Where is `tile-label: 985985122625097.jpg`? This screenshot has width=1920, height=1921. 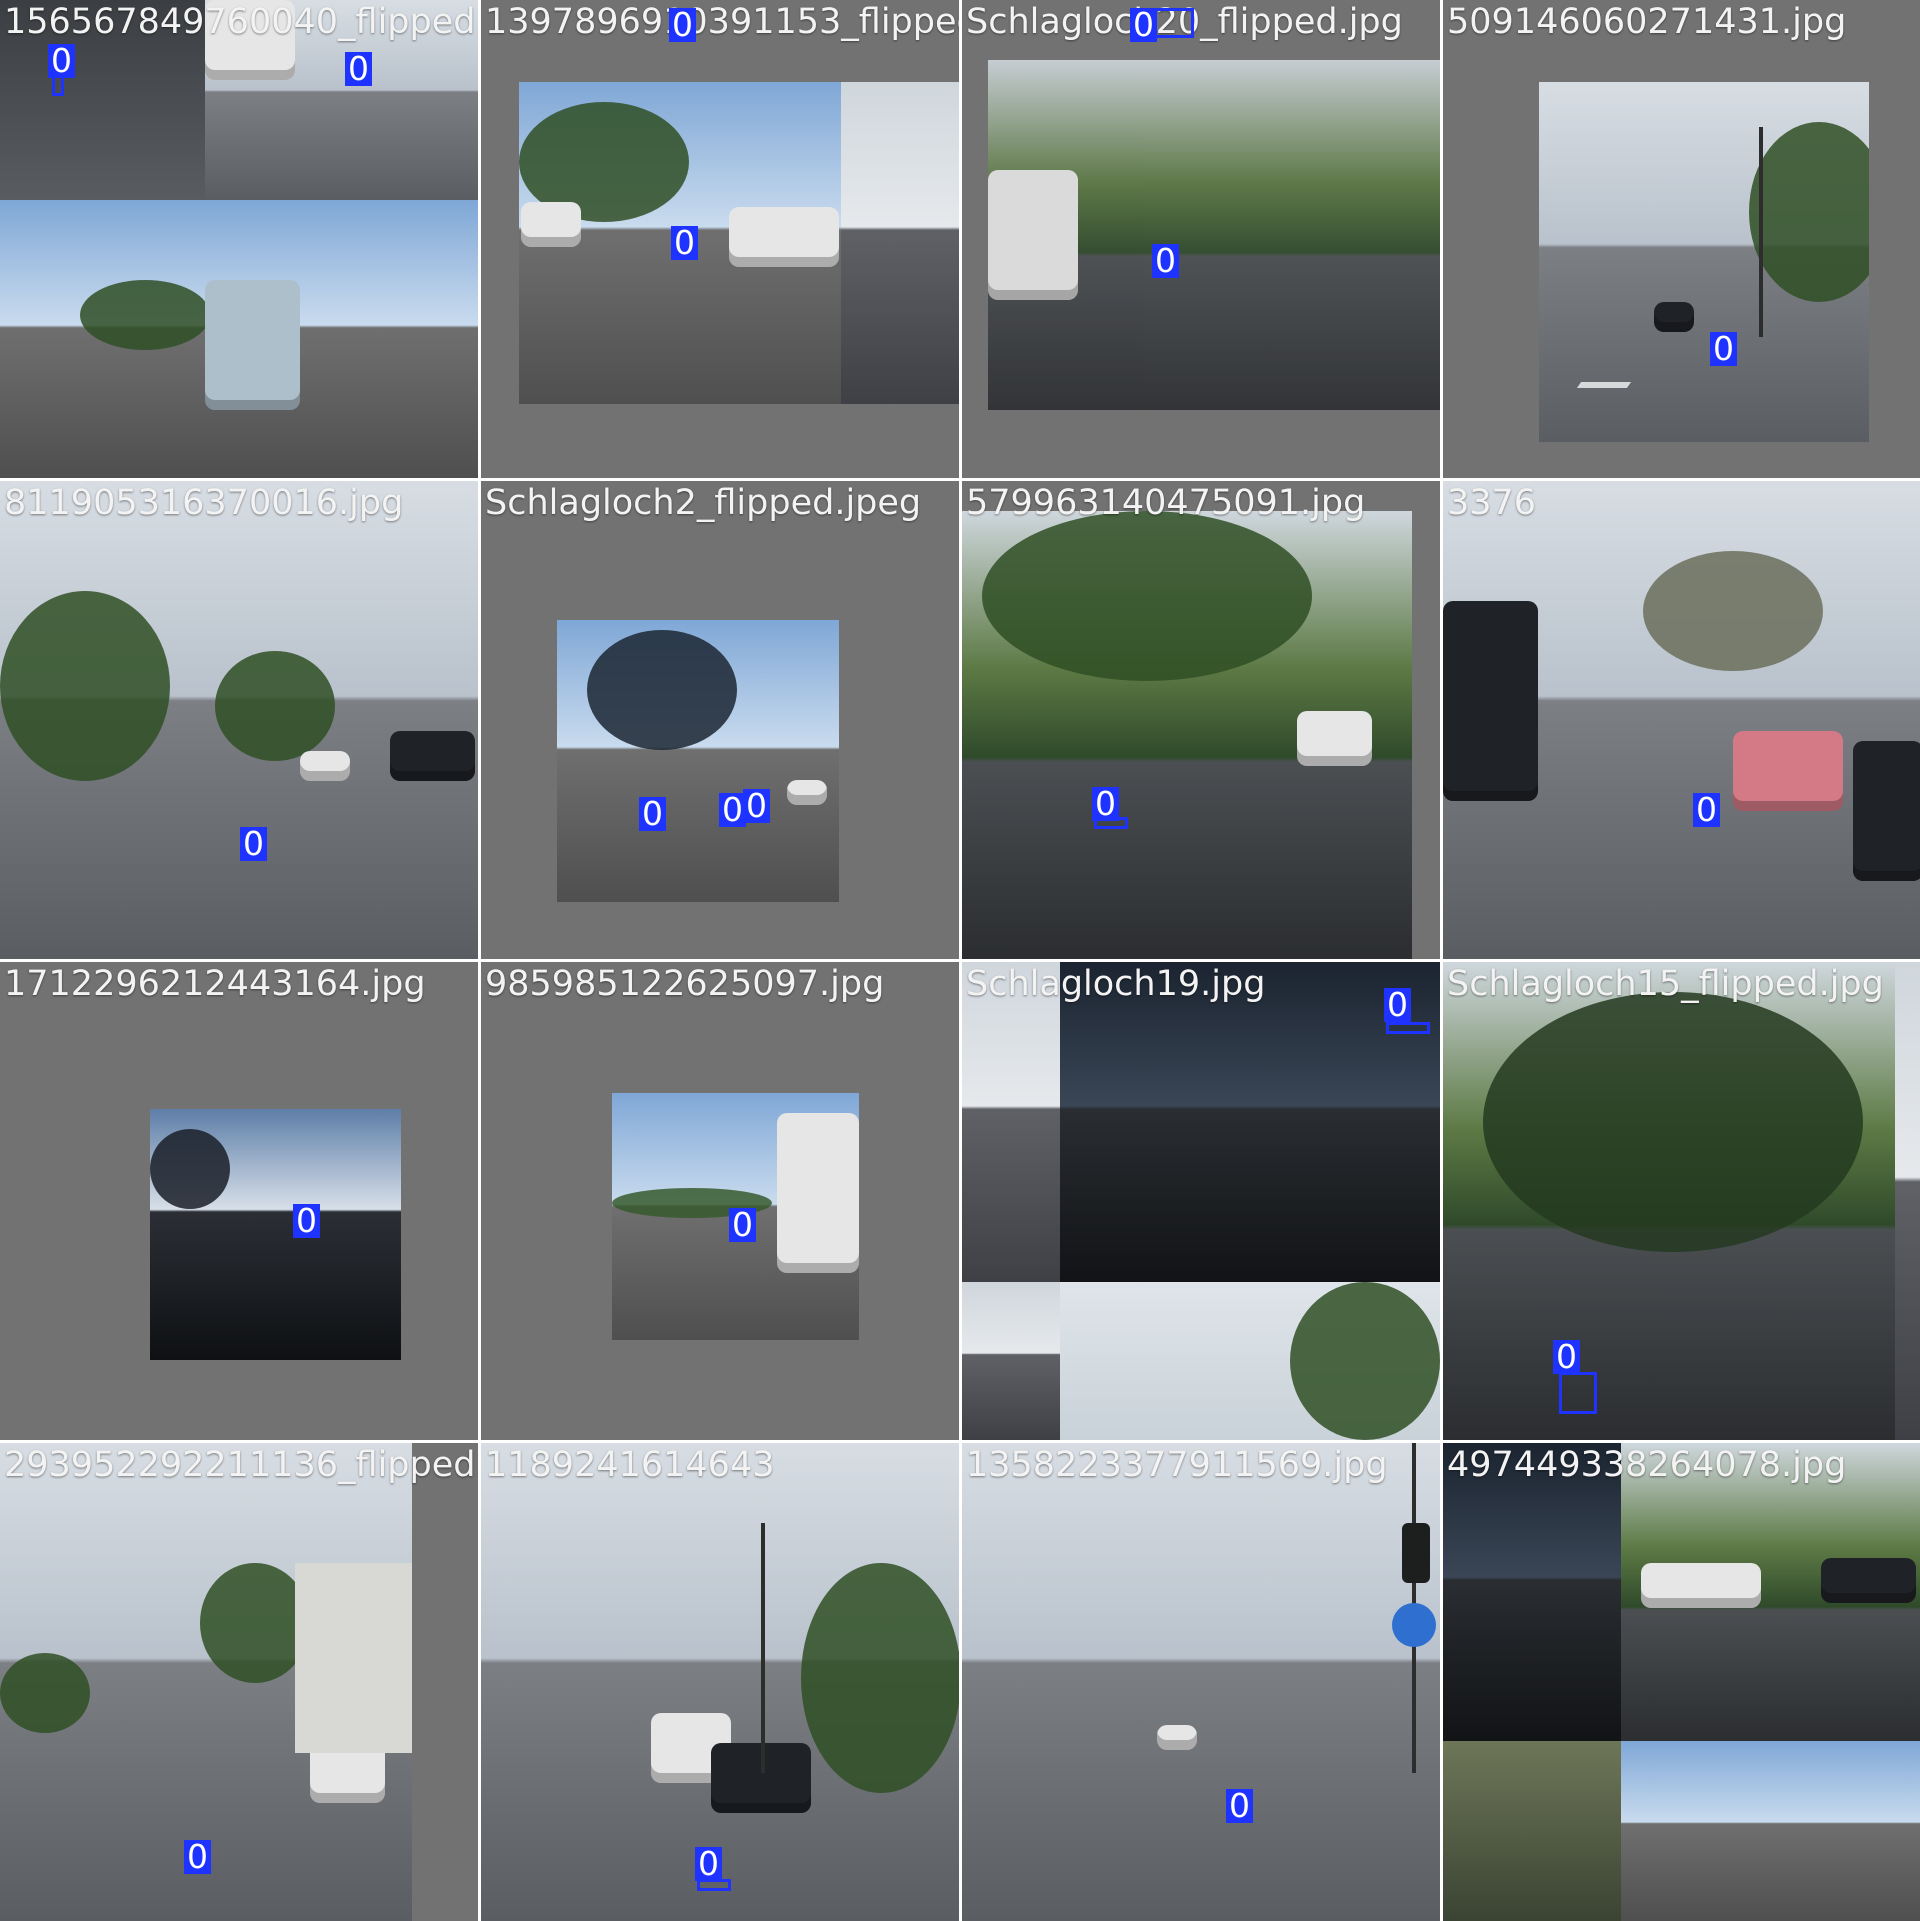 tile-label: 985985122625097.jpg is located at coordinates (685, 984).